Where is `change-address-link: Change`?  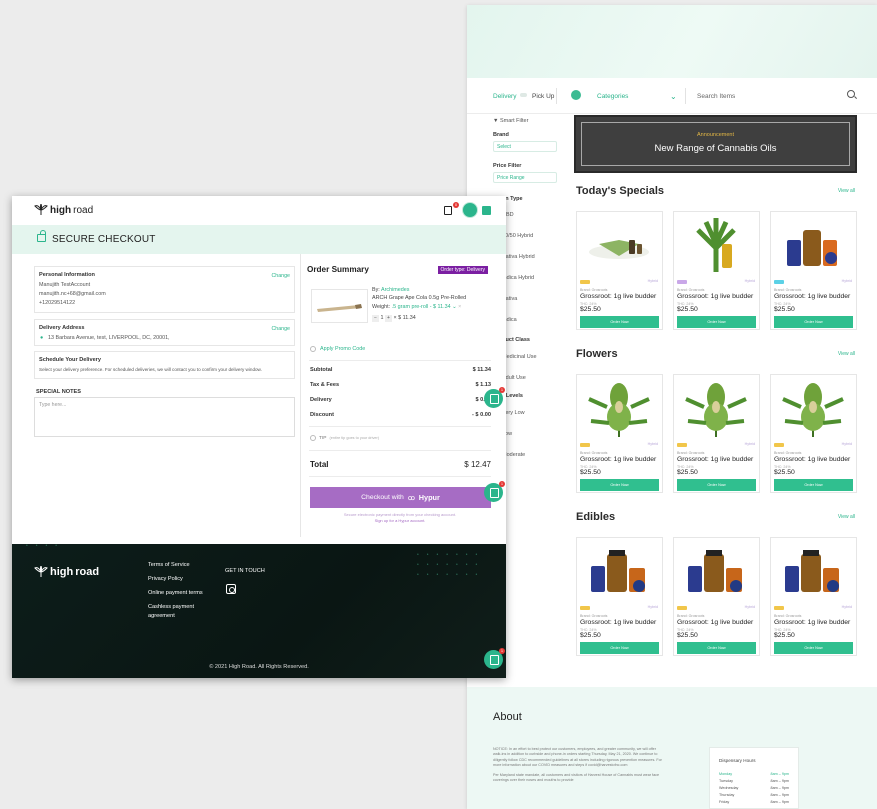
change-address-link: Change is located at coordinates (280, 329).